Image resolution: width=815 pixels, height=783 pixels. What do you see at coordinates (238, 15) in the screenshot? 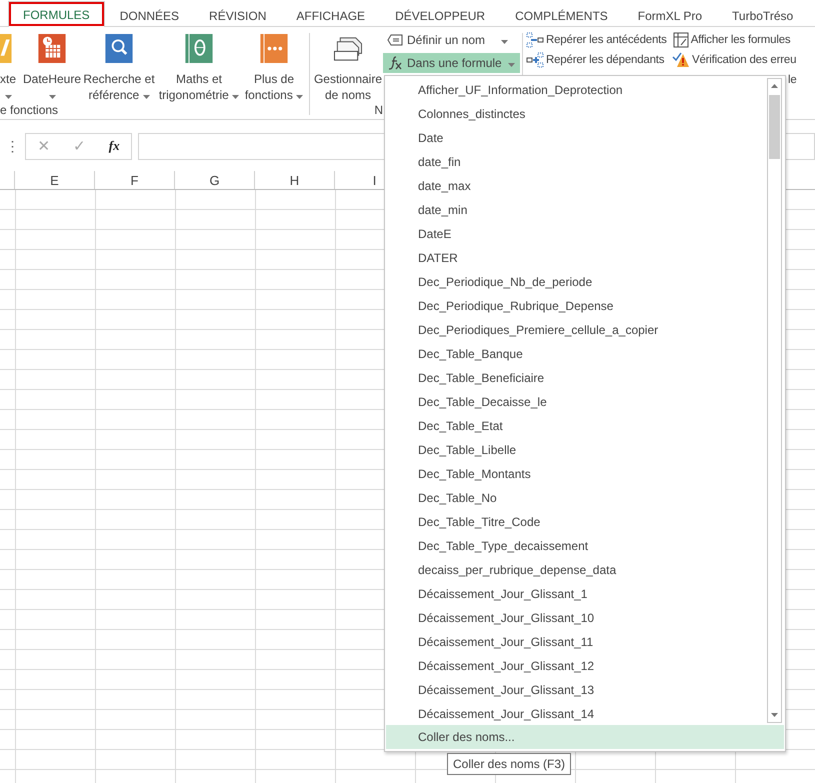
I see `ribbon-tab: RÉVISION` at bounding box center [238, 15].